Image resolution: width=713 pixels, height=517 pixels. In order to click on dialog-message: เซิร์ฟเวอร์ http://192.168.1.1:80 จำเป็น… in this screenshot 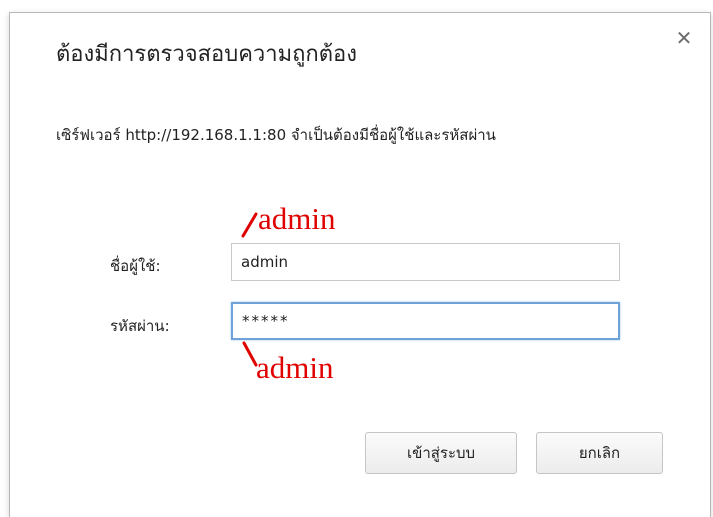, I will do `click(276, 135)`.